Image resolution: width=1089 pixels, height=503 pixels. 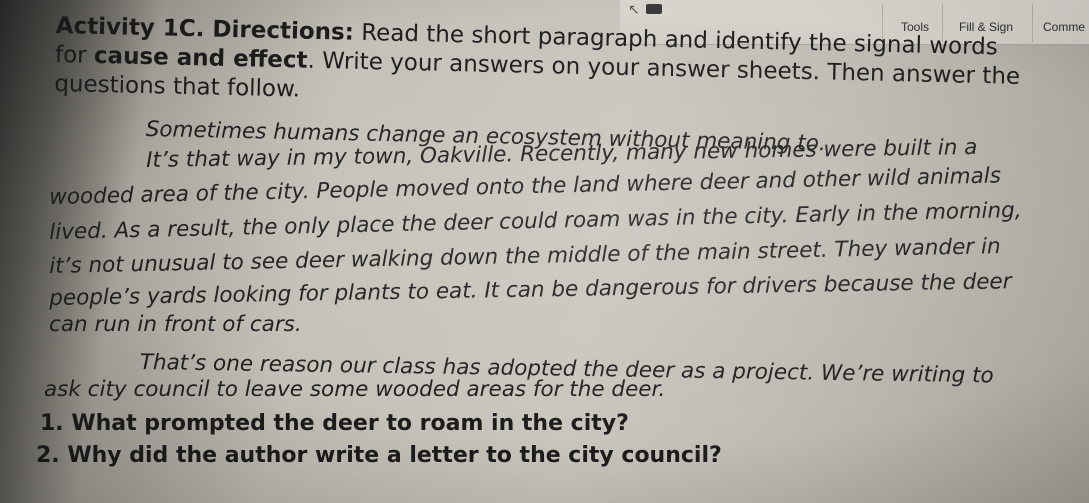 What do you see at coordinates (654, 9) in the screenshot?
I see `comment-icon` at bounding box center [654, 9].